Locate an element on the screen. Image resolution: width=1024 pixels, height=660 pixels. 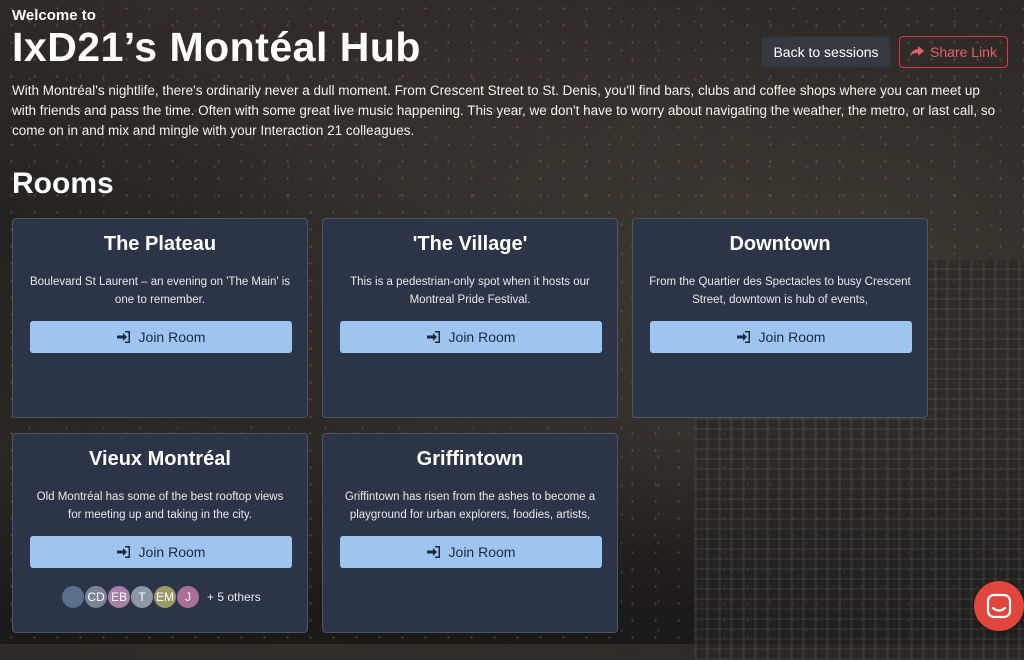
avatar-initials: EB is located at coordinates (118, 597).